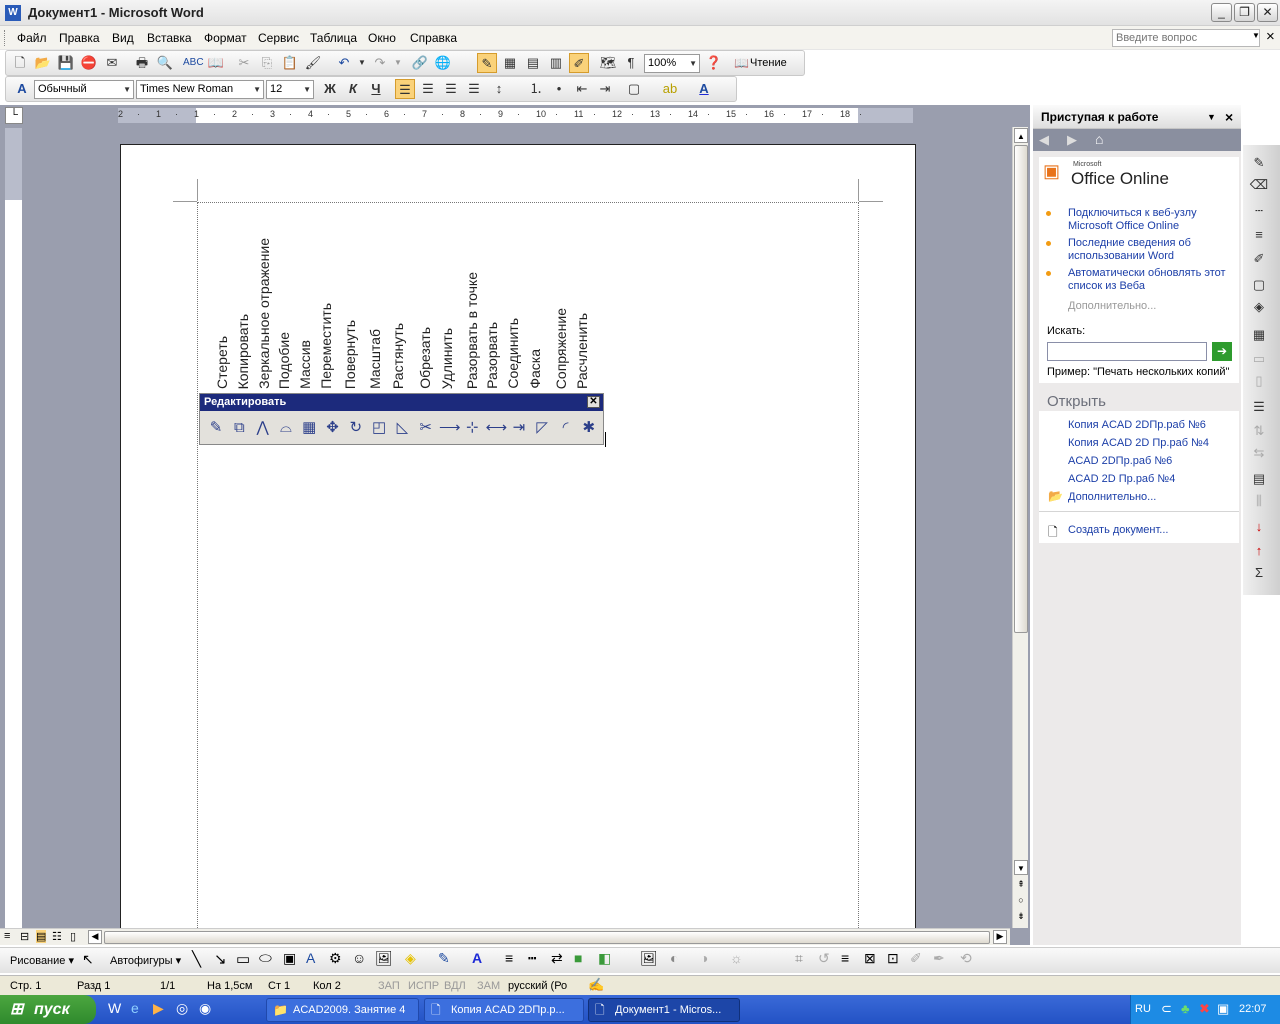  What do you see at coordinates (359, 958) in the screenshot?
I see `clipart-icon: ☺` at bounding box center [359, 958].